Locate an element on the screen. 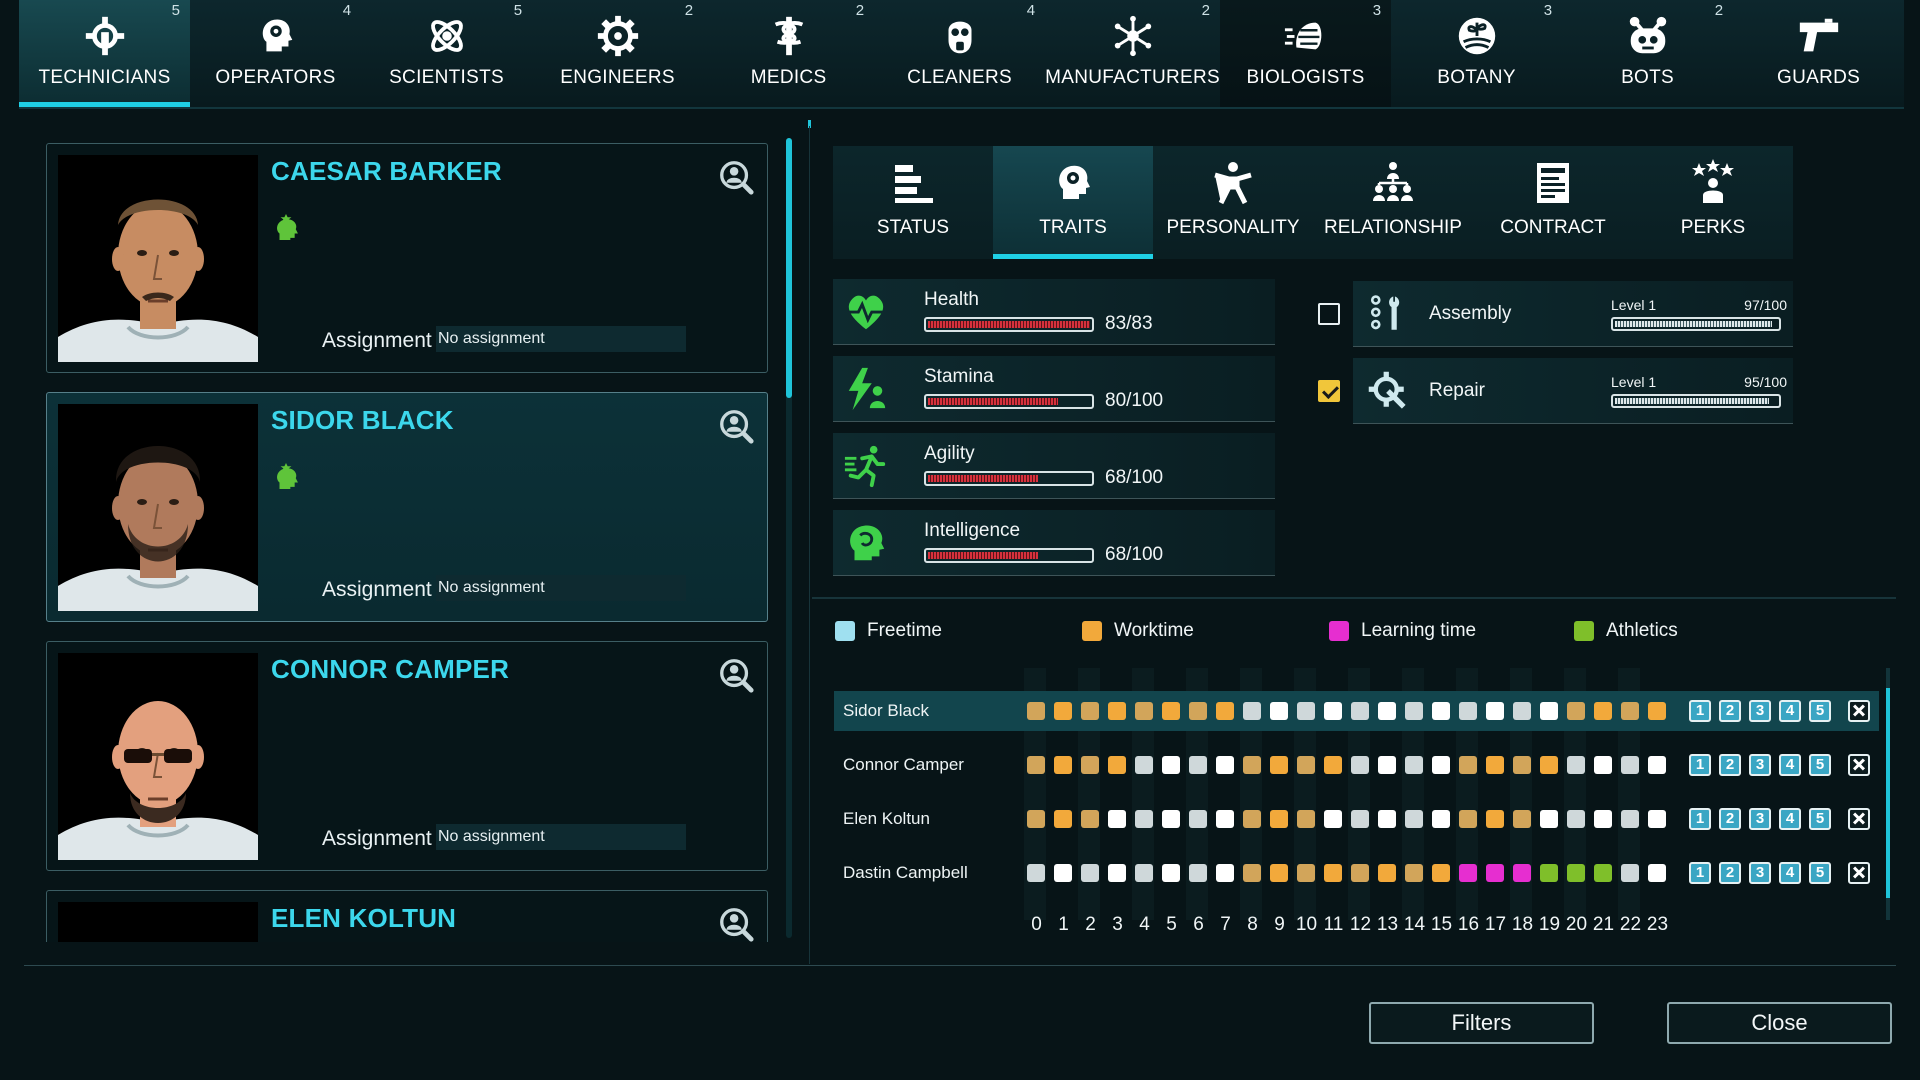 The image size is (1920, 1080). employee-card: ELEN KOLTUN is located at coordinates (407, 916).